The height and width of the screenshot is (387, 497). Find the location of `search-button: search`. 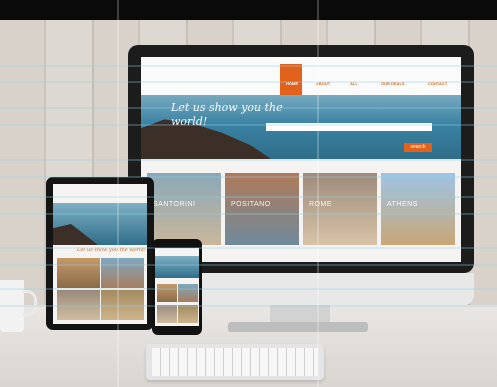

search-button: search is located at coordinates (418, 147).